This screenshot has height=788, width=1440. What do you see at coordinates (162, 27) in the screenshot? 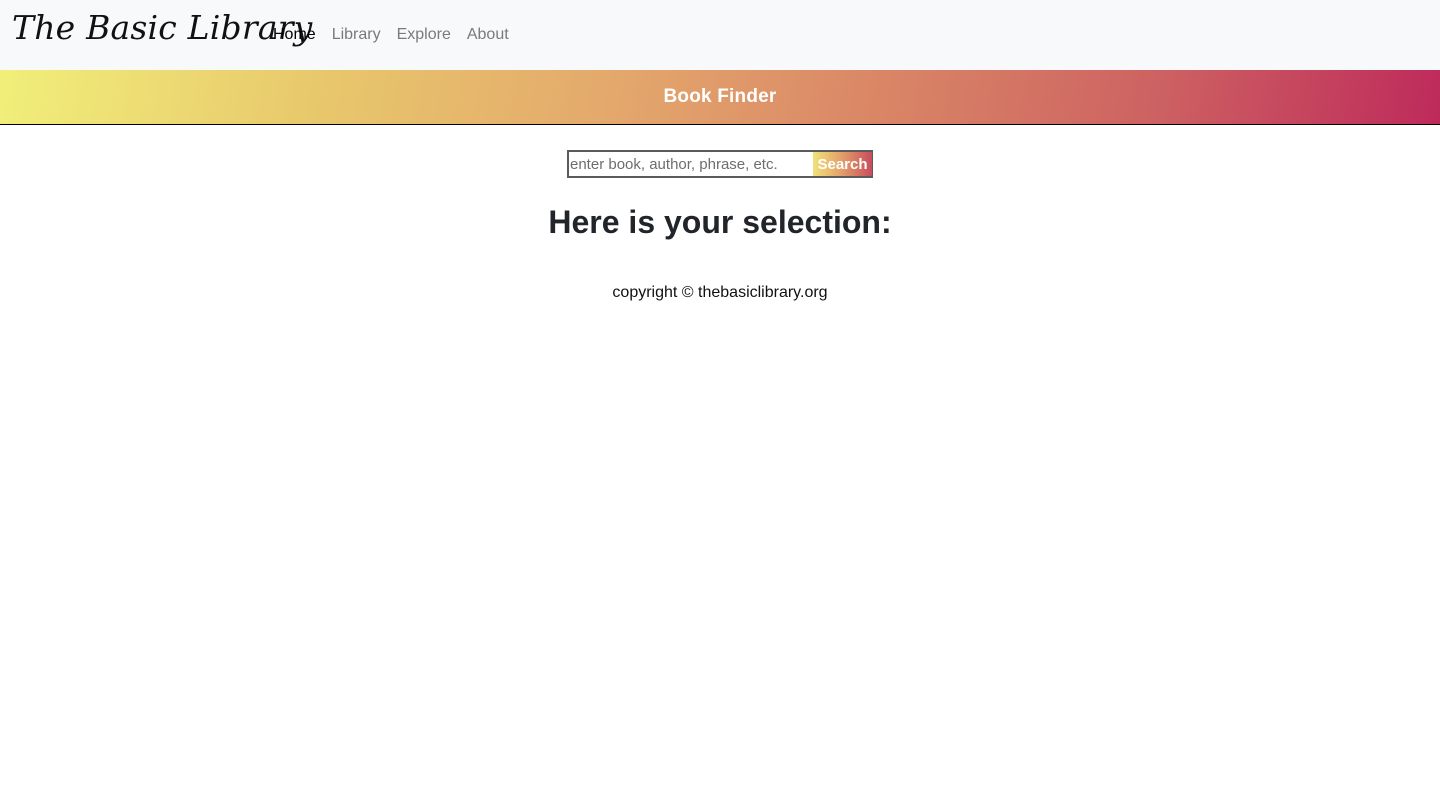
I see `brand-logo: The Basic Library` at bounding box center [162, 27].